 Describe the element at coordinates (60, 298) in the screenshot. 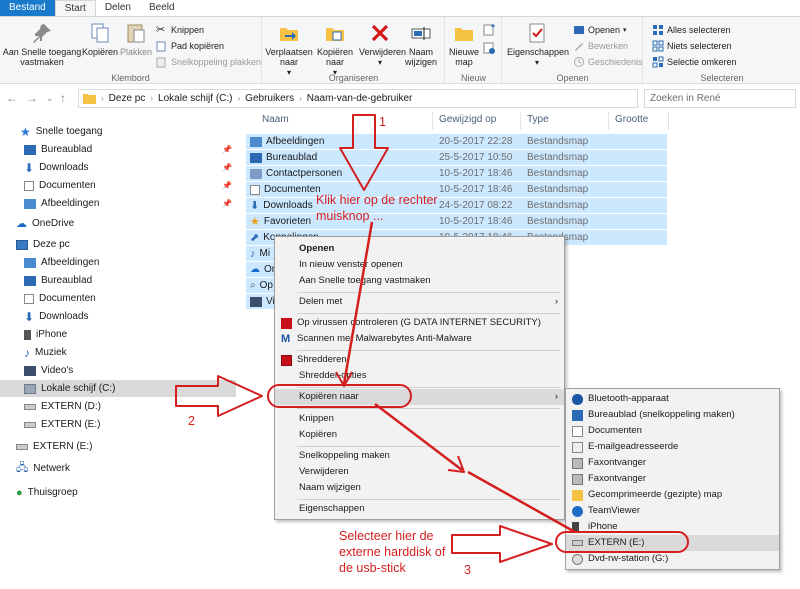

I see `nav-pc-documenten: Documenten` at that location.